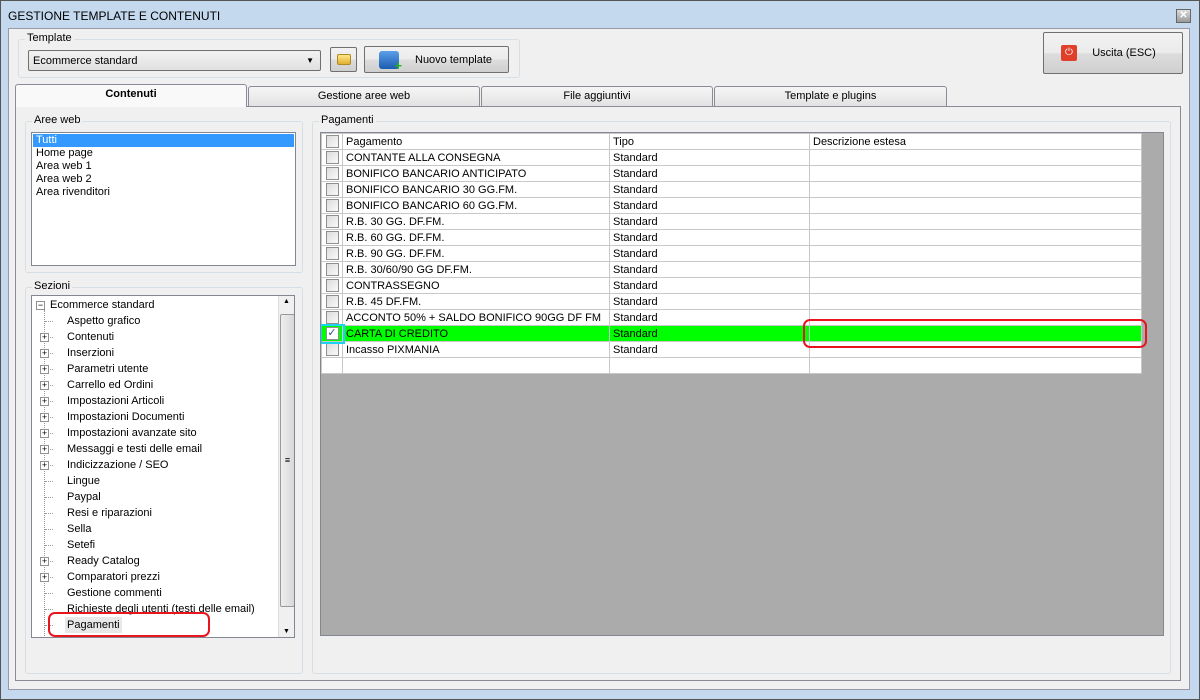 The height and width of the screenshot is (700, 1200). I want to click on tree-item: Comparatori prezzi, so click(113, 577).